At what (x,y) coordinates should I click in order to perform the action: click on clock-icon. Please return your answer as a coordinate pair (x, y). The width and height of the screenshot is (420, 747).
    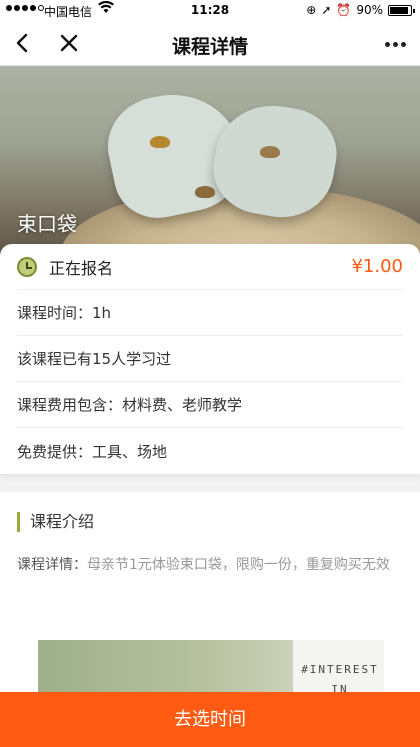
    Looking at the image, I should click on (27, 266).